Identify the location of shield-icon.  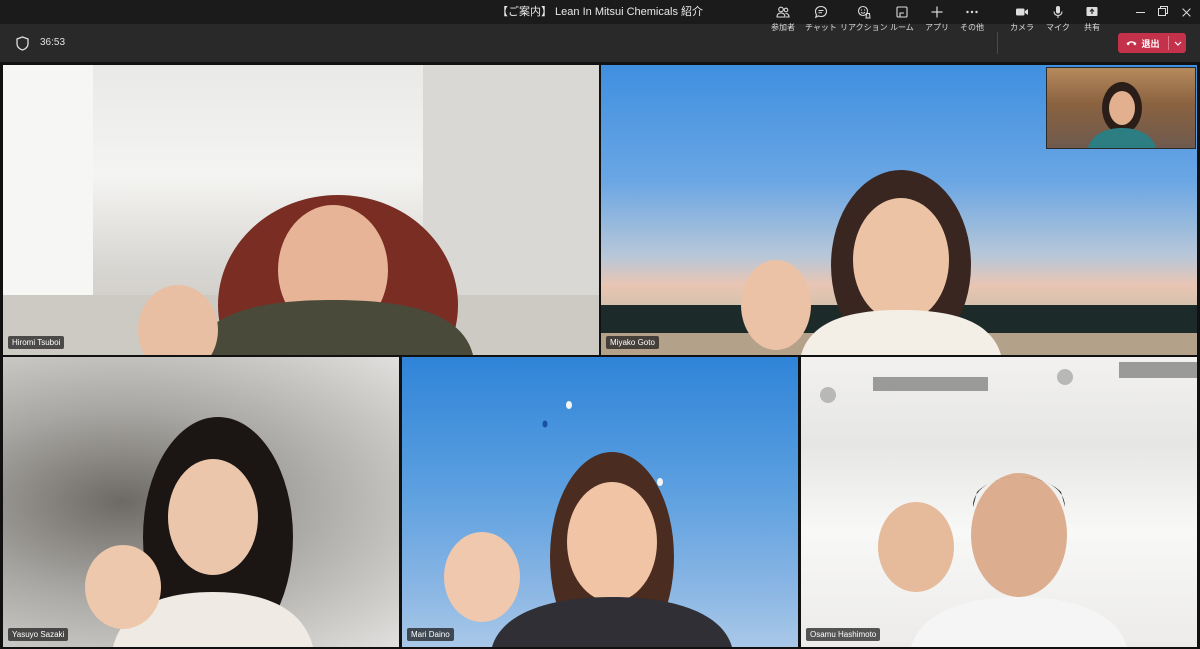
(22, 43).